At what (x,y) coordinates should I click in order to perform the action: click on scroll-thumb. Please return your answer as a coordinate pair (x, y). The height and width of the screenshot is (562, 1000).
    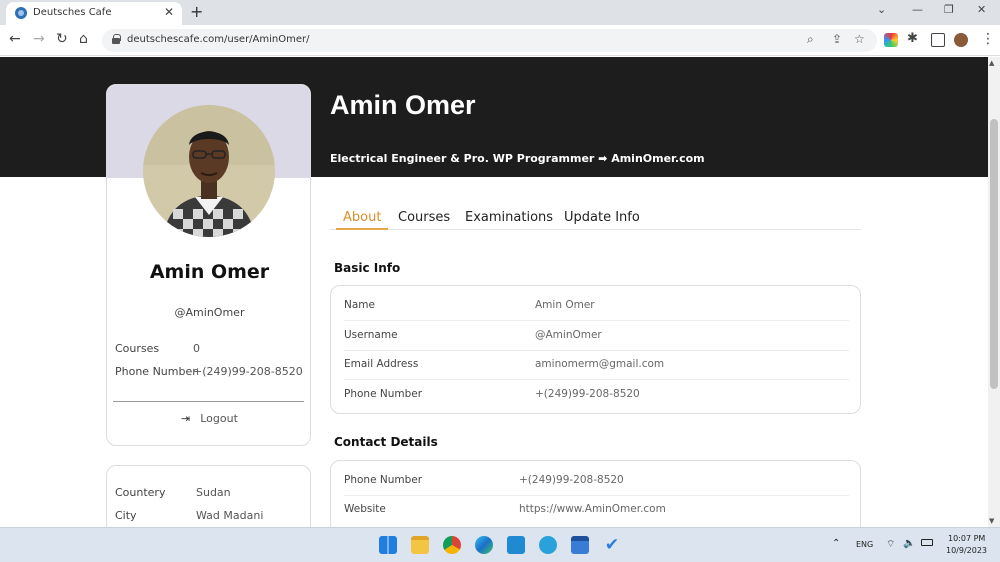
    Looking at the image, I should click on (994, 254).